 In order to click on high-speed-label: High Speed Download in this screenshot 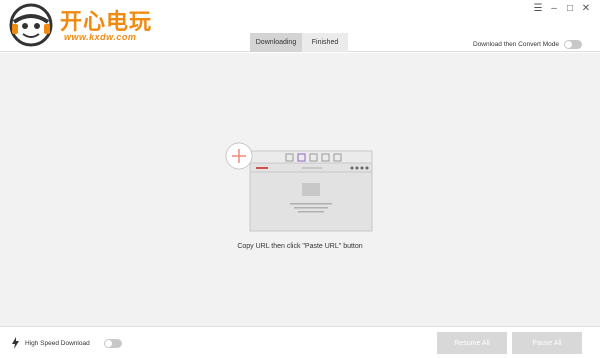, I will do `click(57, 343)`.